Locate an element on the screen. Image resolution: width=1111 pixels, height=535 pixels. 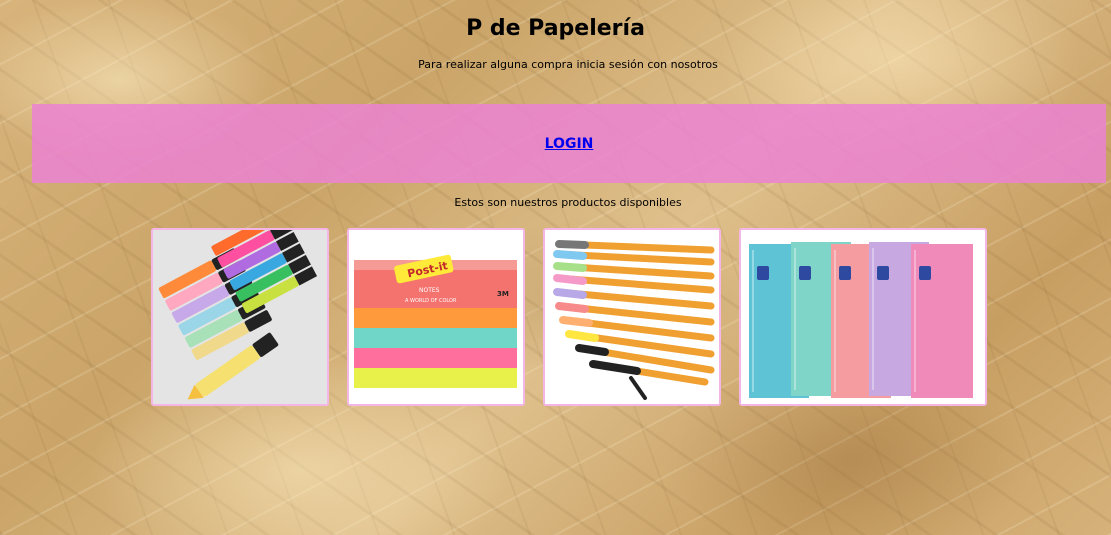
product-card-notebooks is located at coordinates (863, 317).